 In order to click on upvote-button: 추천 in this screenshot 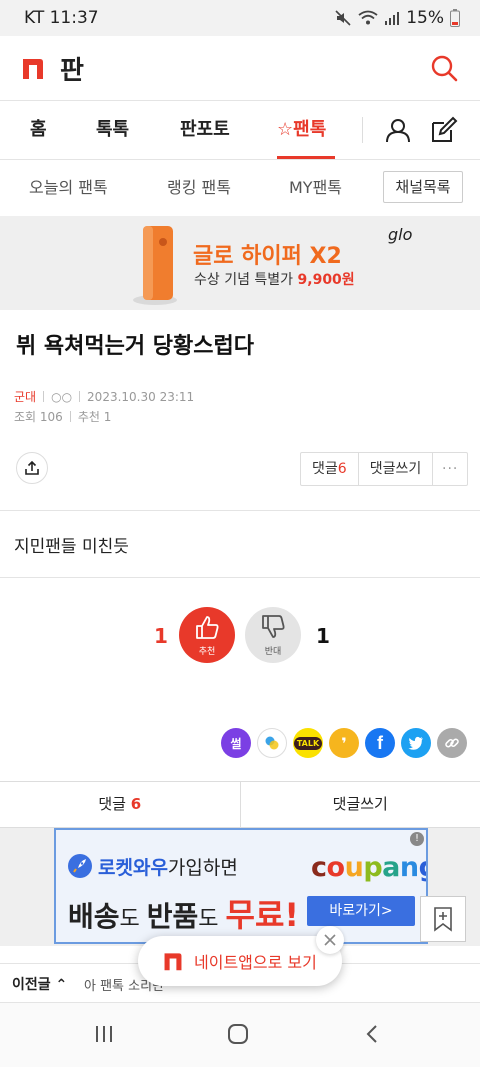, I will do `click(207, 635)`.